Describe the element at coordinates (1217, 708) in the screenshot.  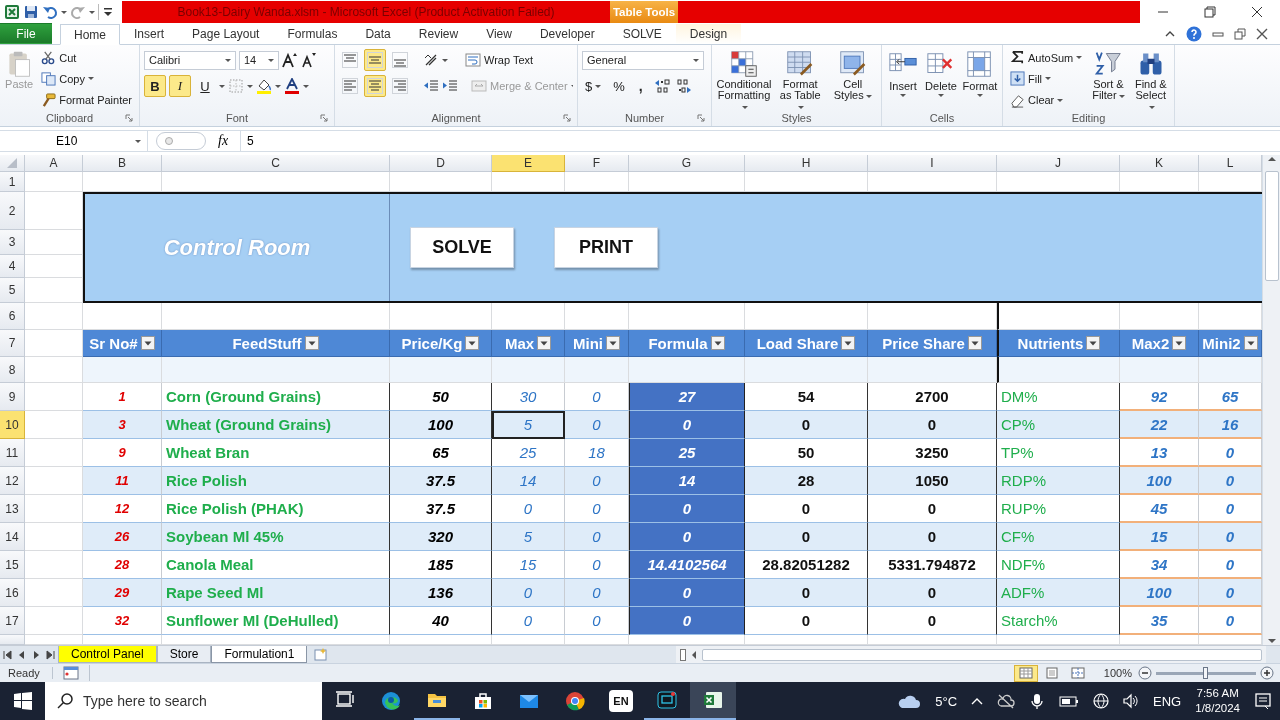
I see `clock-date: 1/8/2024` at that location.